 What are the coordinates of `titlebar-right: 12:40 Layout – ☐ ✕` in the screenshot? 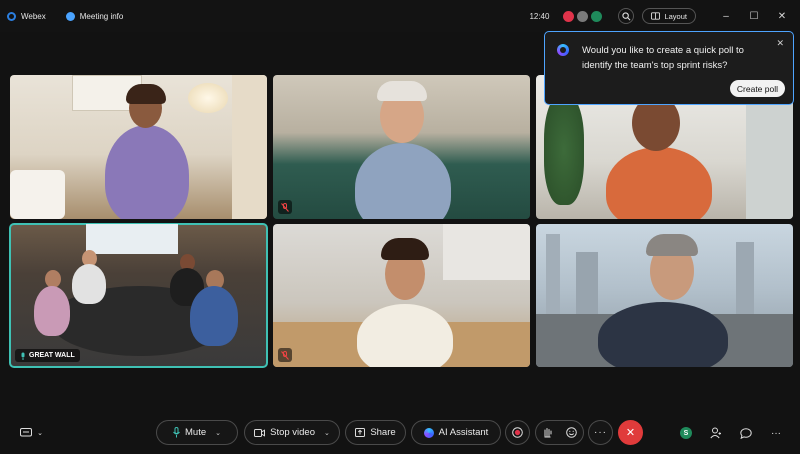 It's located at (660, 16).